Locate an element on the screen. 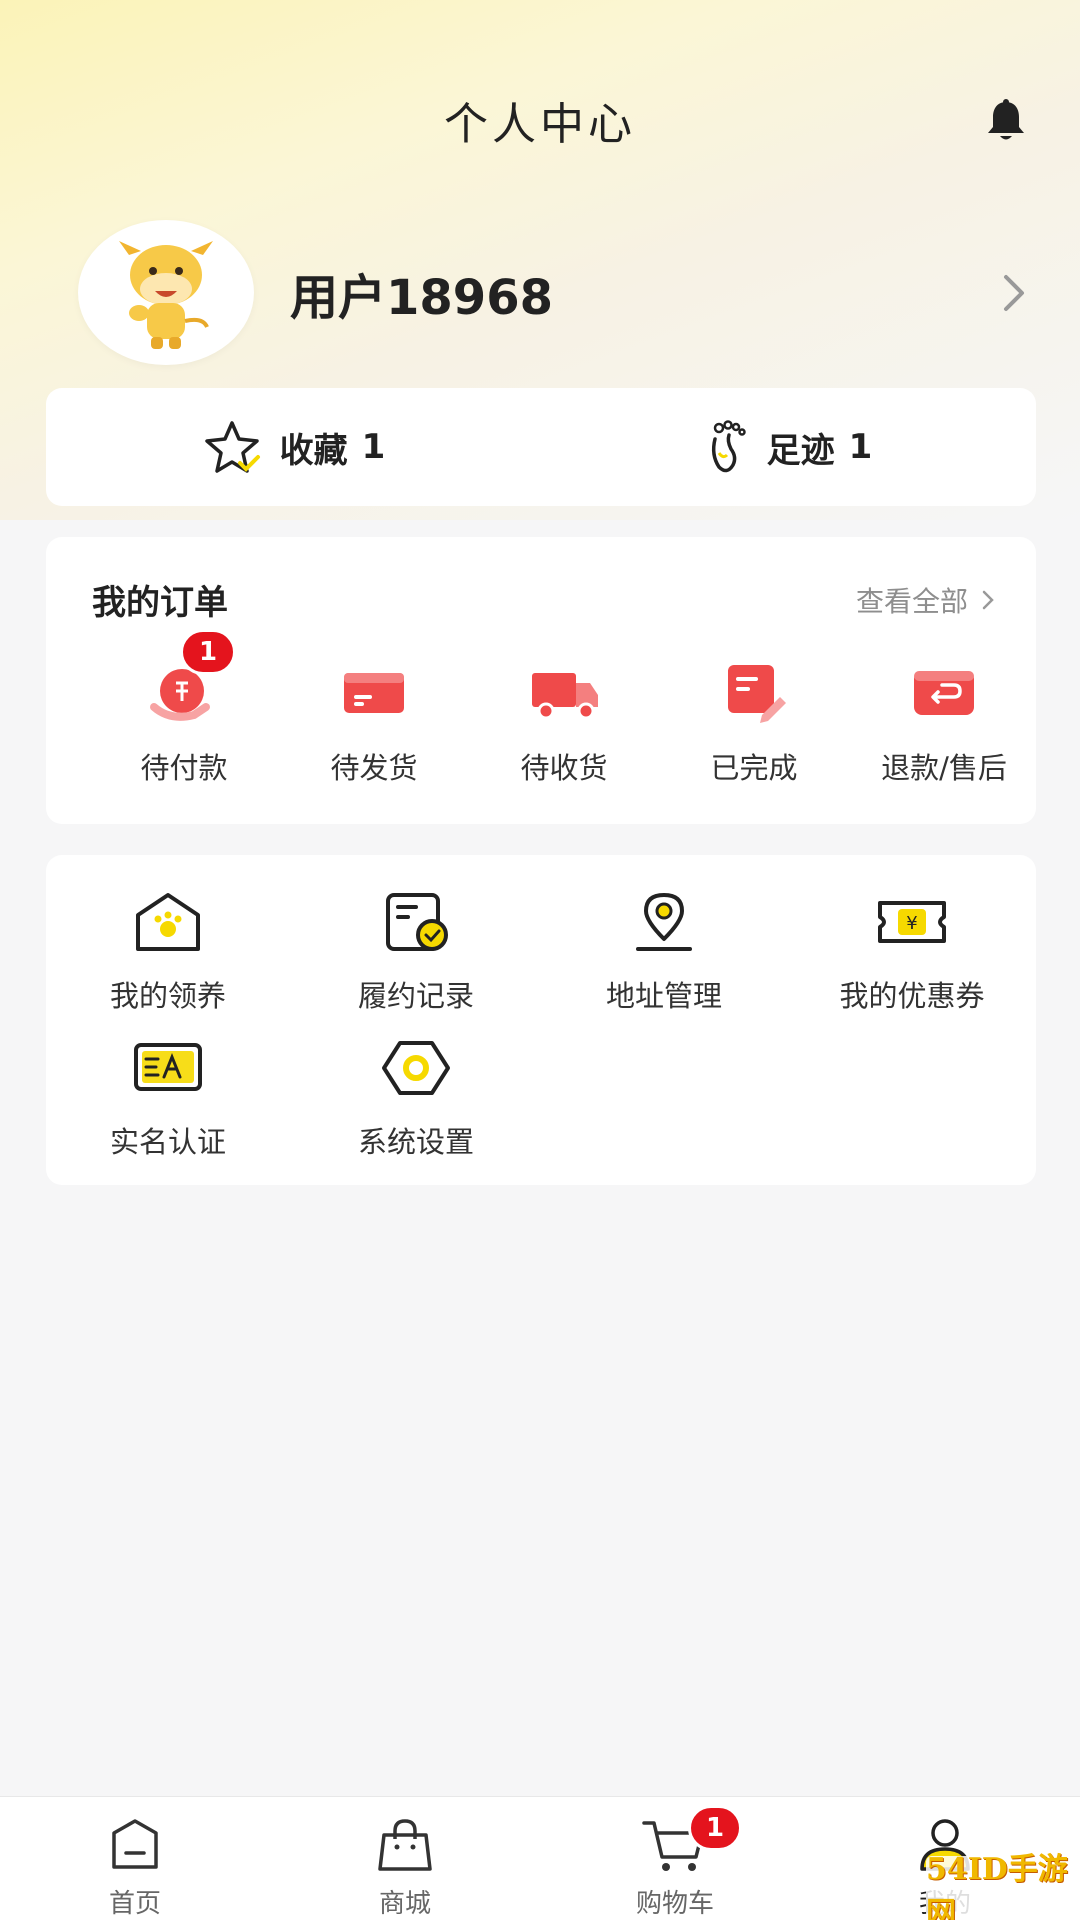 The height and width of the screenshot is (1920, 1080). watermark-logo: 54ID手游网 is located at coordinates (1001, 1886).